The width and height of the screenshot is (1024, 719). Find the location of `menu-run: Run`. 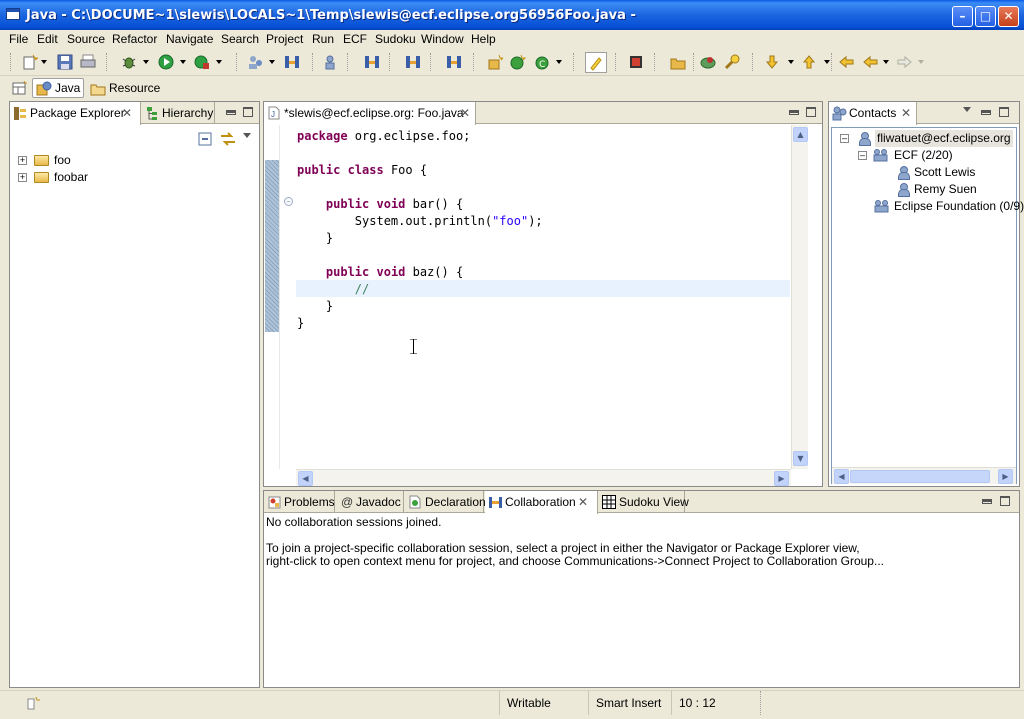

menu-run: Run is located at coordinates (323, 39).